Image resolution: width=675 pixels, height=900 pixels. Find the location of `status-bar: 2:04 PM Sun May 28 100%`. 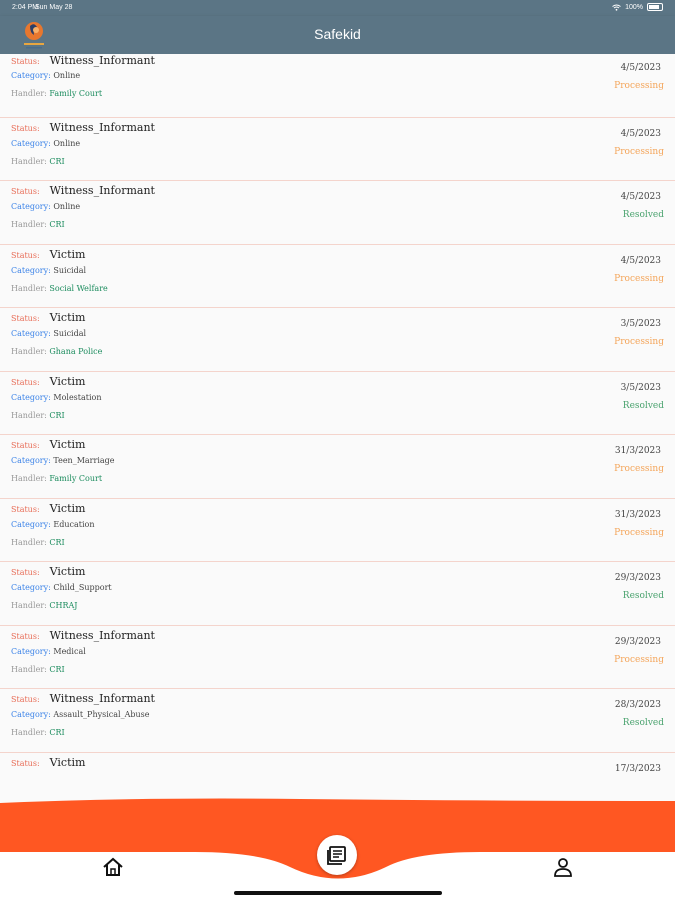

status-bar: 2:04 PM Sun May 28 100% is located at coordinates (337, 8).